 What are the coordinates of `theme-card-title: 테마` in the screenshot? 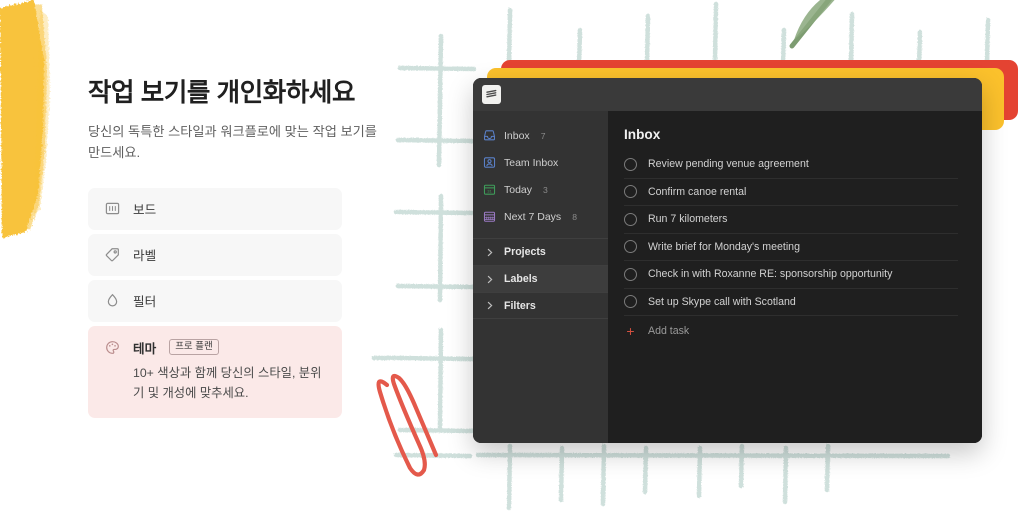 It's located at (145, 348).